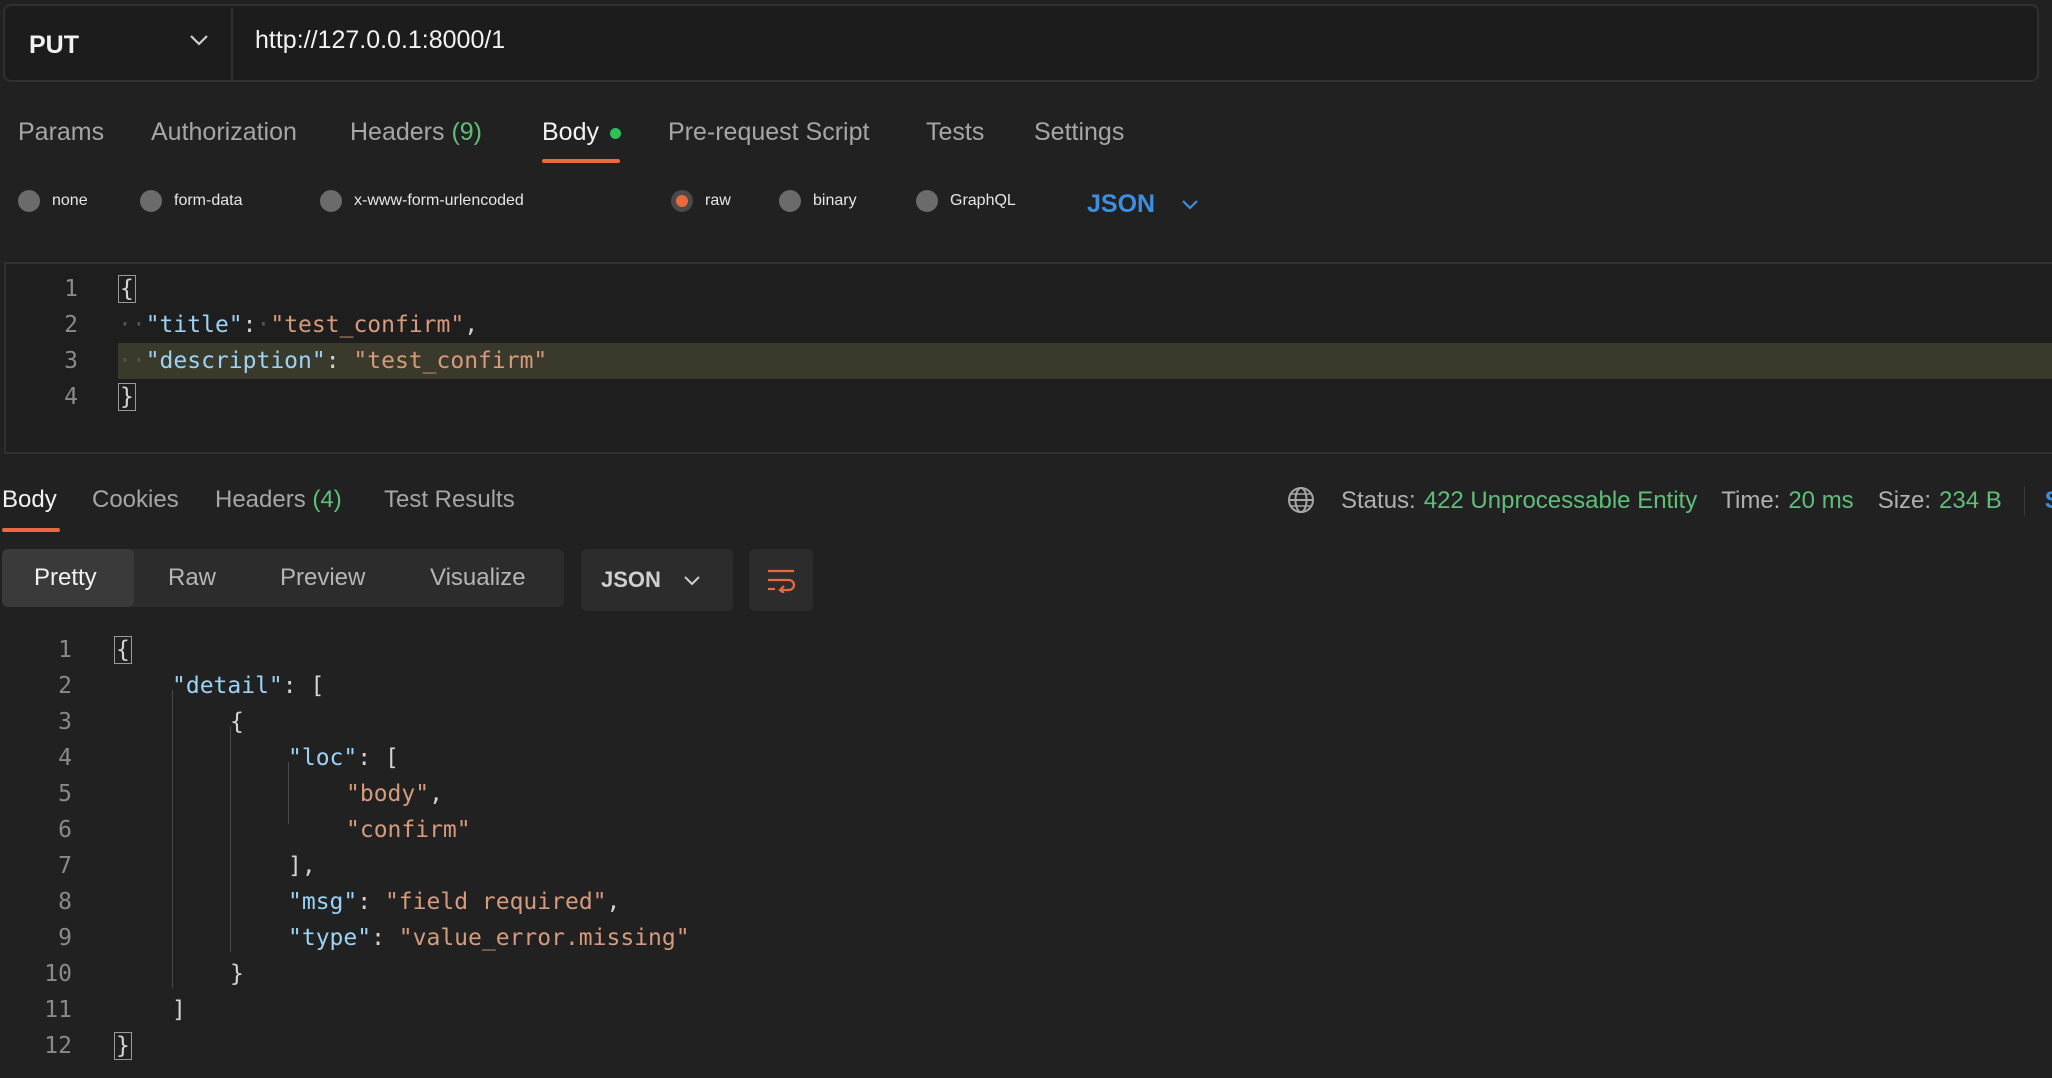  What do you see at coordinates (1026, 1010) in the screenshot?
I see `code-line: 11 ]` at bounding box center [1026, 1010].